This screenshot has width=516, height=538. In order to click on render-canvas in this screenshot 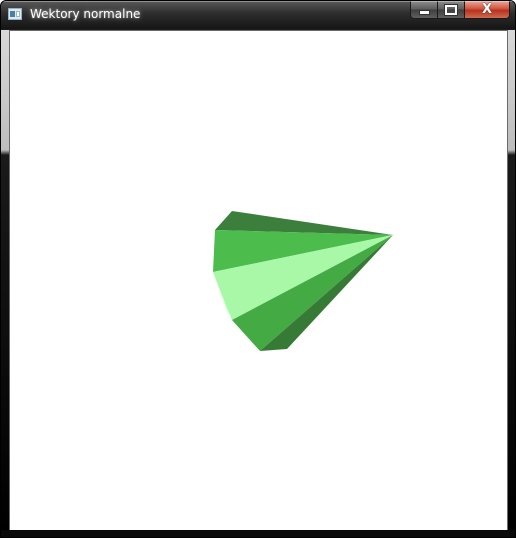, I will do `click(303, 281)`.